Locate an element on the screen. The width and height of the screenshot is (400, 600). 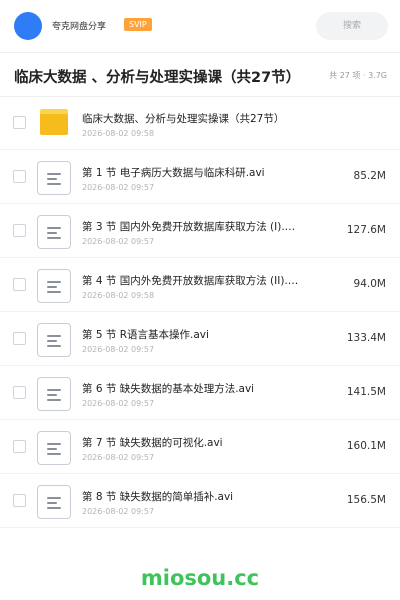
search-button: 搜索 is located at coordinates (352, 26).